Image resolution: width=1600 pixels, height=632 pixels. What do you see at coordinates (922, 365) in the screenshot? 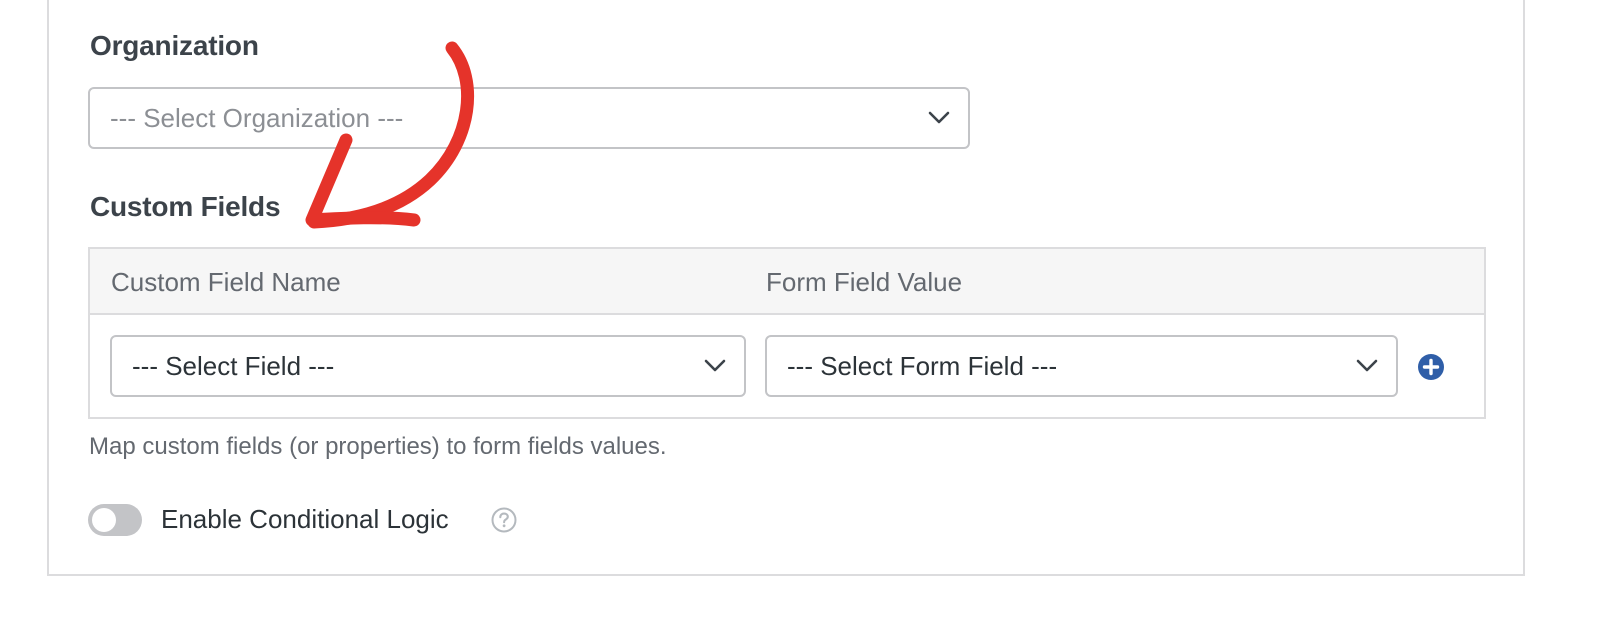
I see `form-field-select-value: --- Select Form Field ---` at bounding box center [922, 365].